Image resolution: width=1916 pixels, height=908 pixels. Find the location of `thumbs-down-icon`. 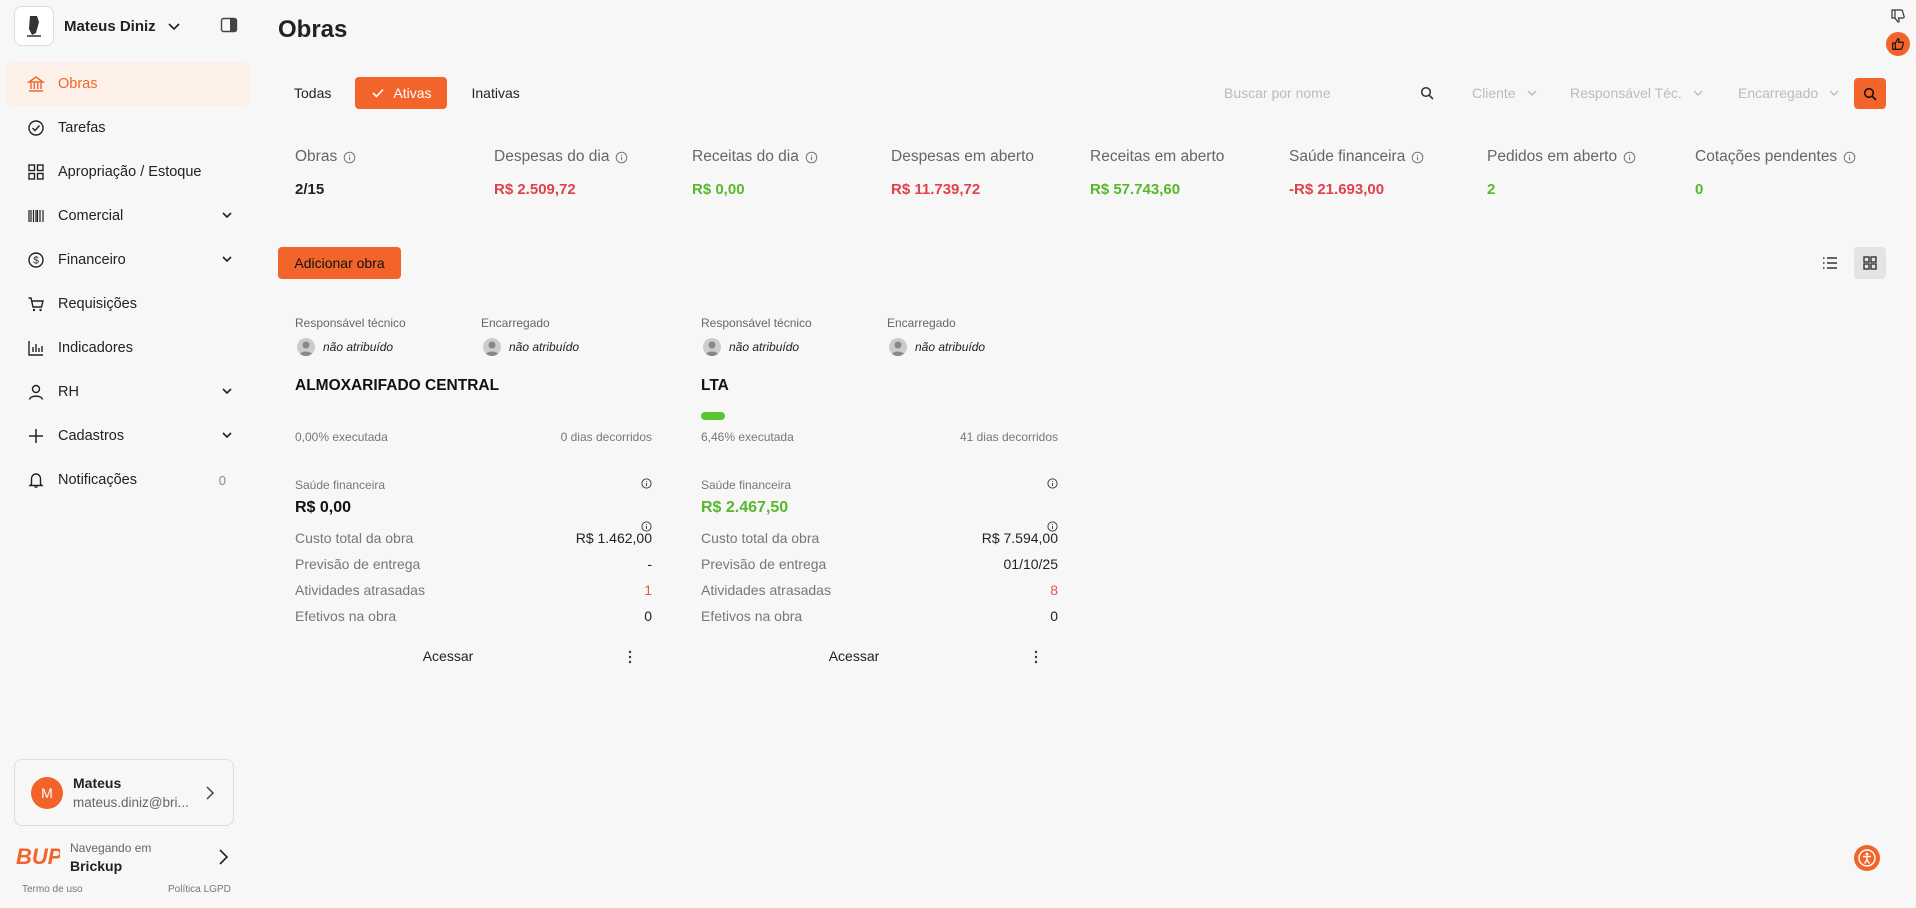

thumbs-down-icon is located at coordinates (1898, 16).